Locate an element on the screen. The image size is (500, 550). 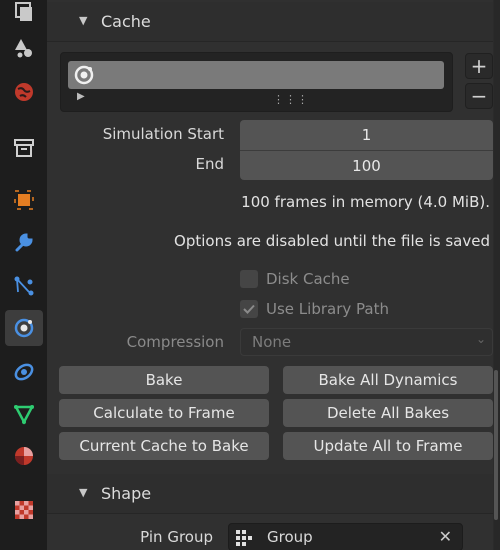
cache-list-item is located at coordinates (256, 75).